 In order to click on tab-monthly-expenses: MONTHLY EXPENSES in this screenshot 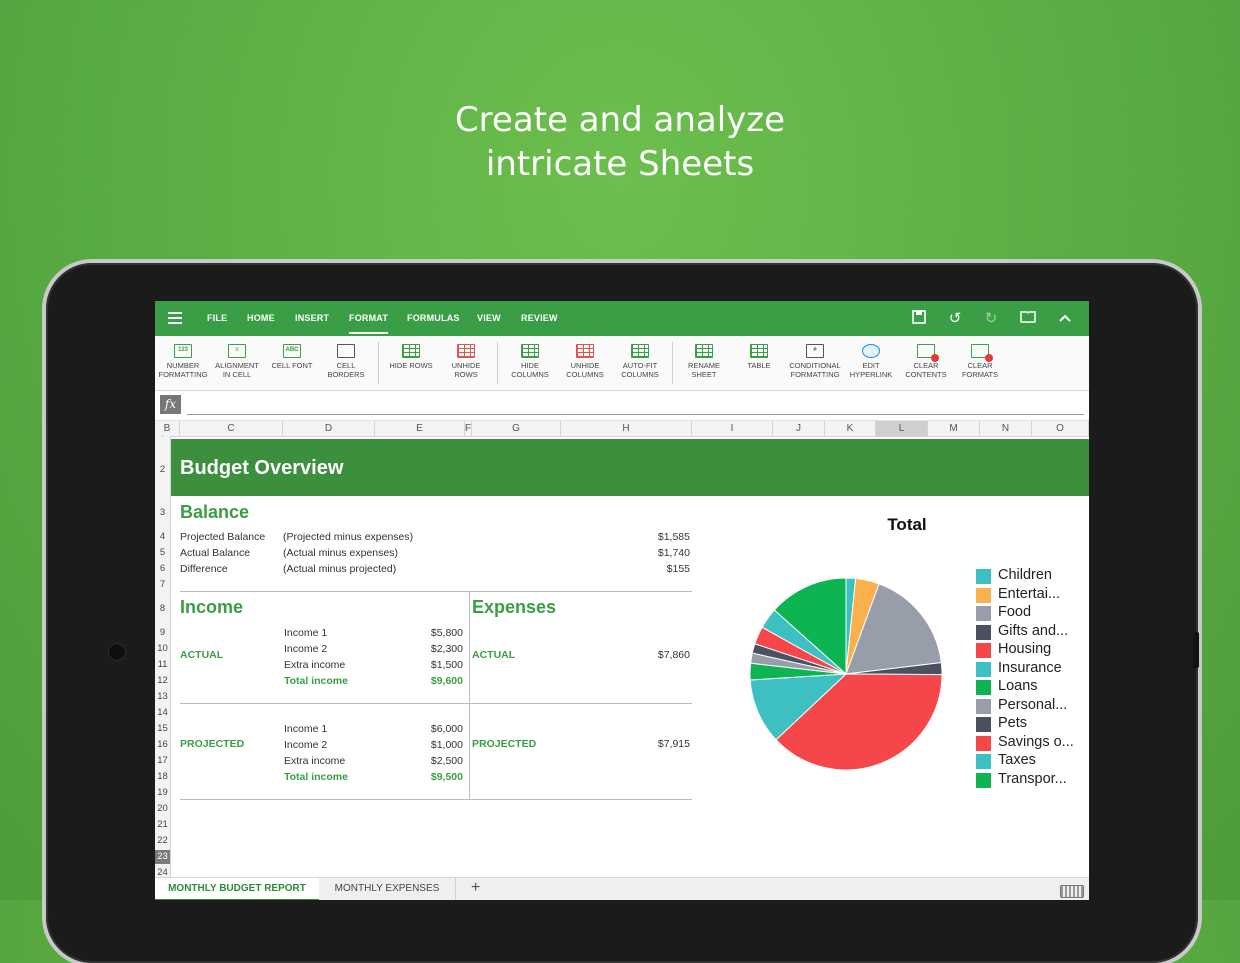, I will do `click(387, 889)`.